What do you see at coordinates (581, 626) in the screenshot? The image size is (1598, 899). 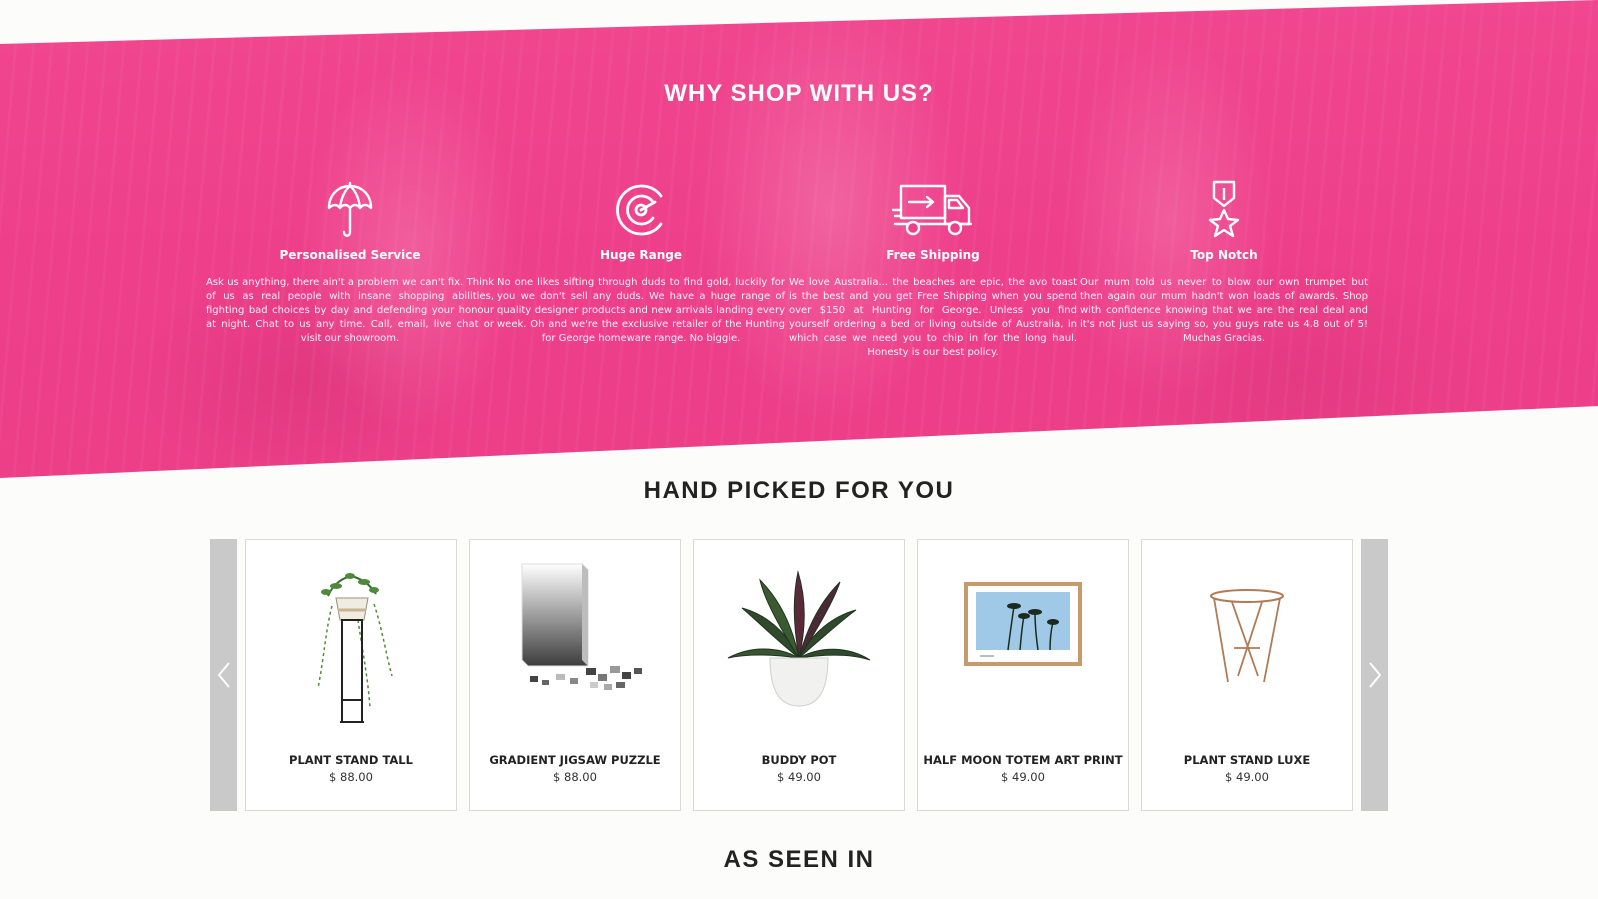 I see `product-image-gradient-jigsaw-puzzle` at bounding box center [581, 626].